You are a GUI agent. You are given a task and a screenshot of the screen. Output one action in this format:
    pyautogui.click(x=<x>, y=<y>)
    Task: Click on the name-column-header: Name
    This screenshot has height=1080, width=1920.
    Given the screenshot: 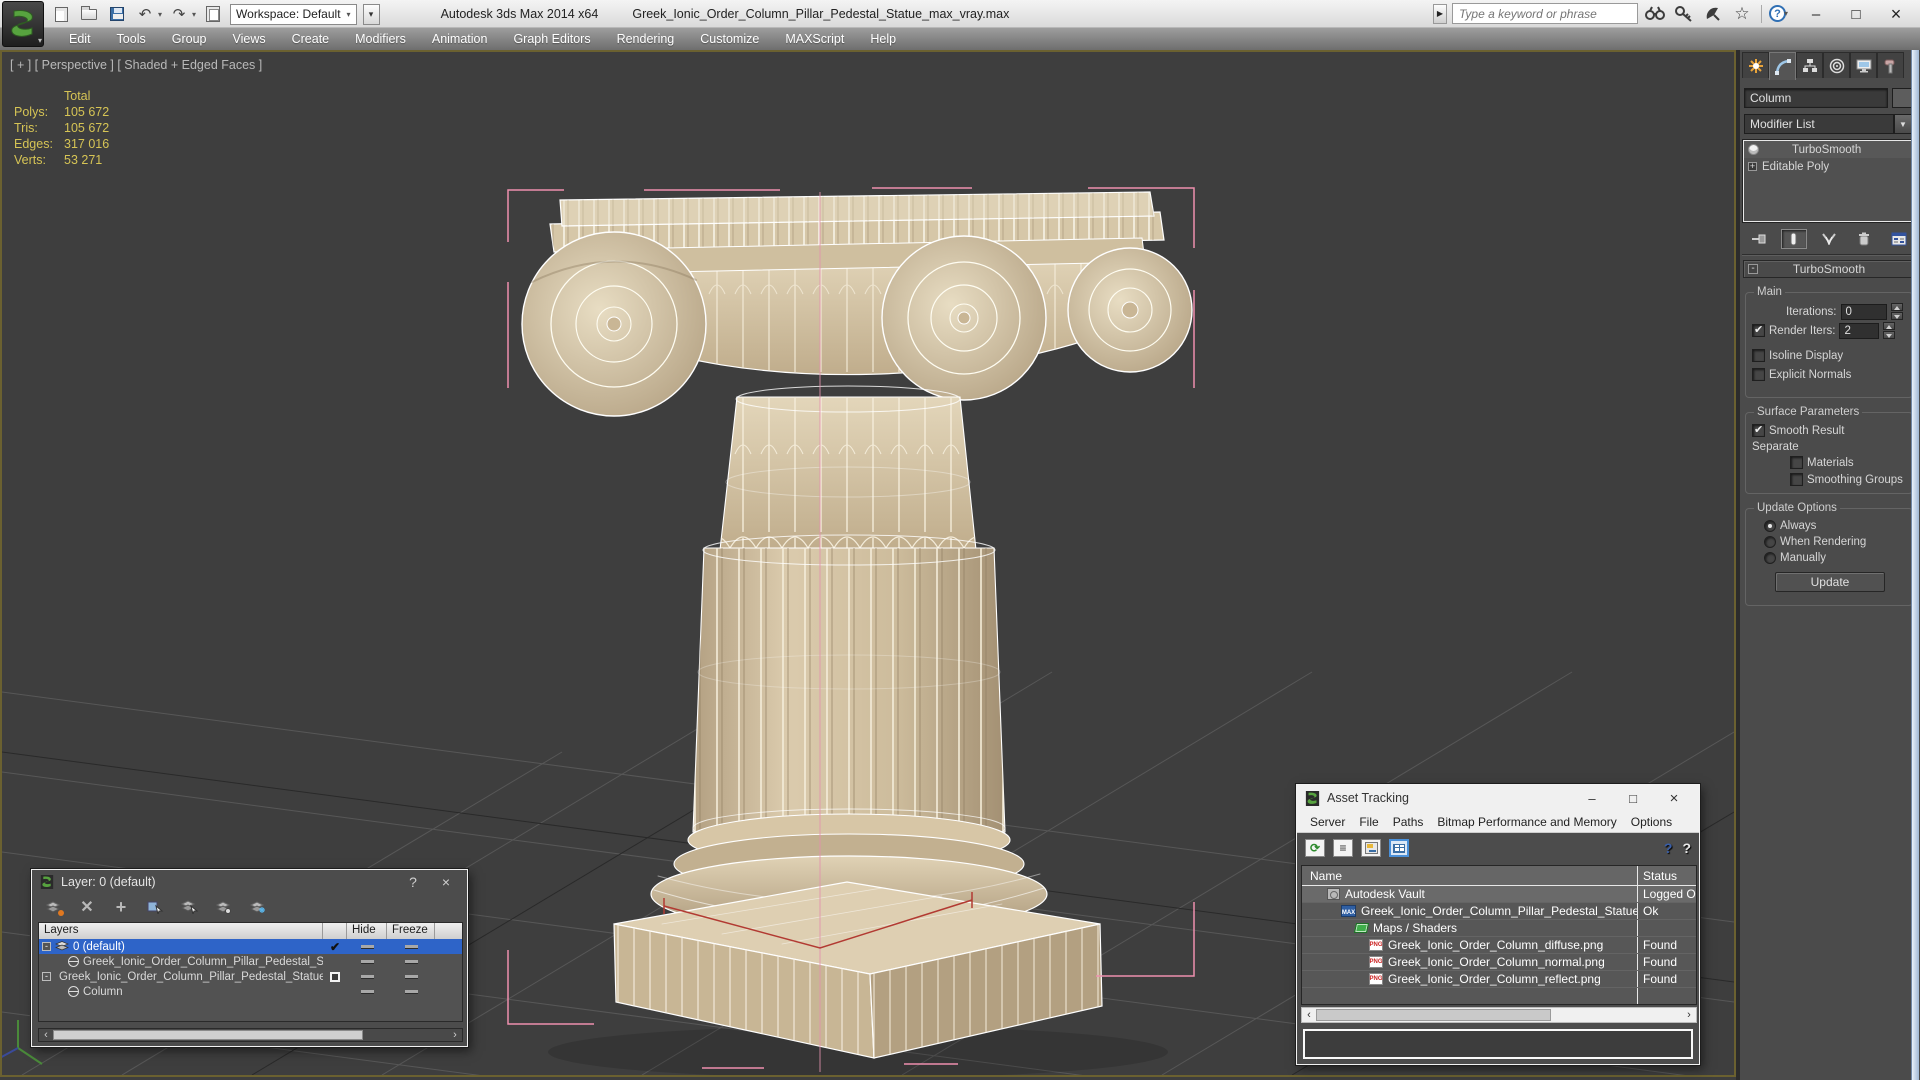 What is the action you would take?
    pyautogui.click(x=1470, y=875)
    